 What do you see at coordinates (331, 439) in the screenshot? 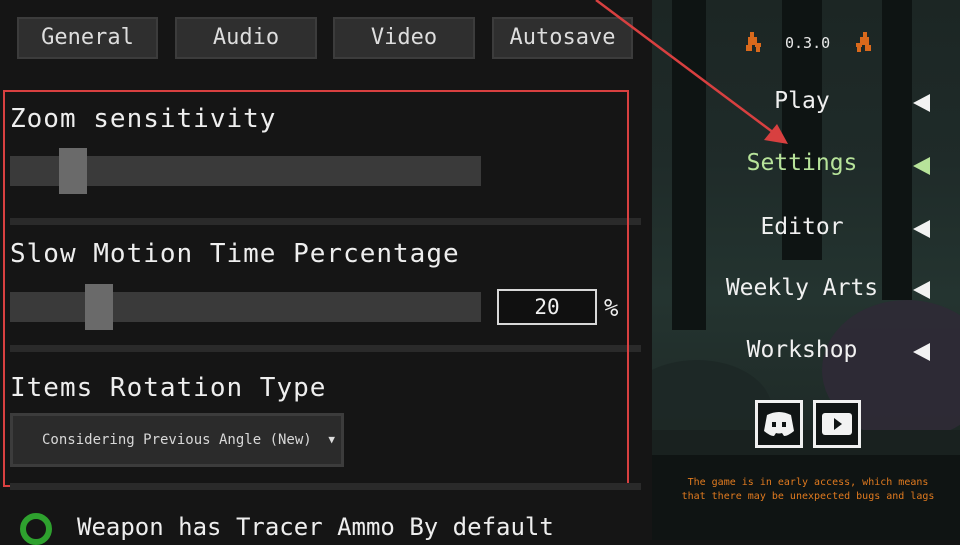
I see `chevron-down-icon: ▼` at bounding box center [331, 439].